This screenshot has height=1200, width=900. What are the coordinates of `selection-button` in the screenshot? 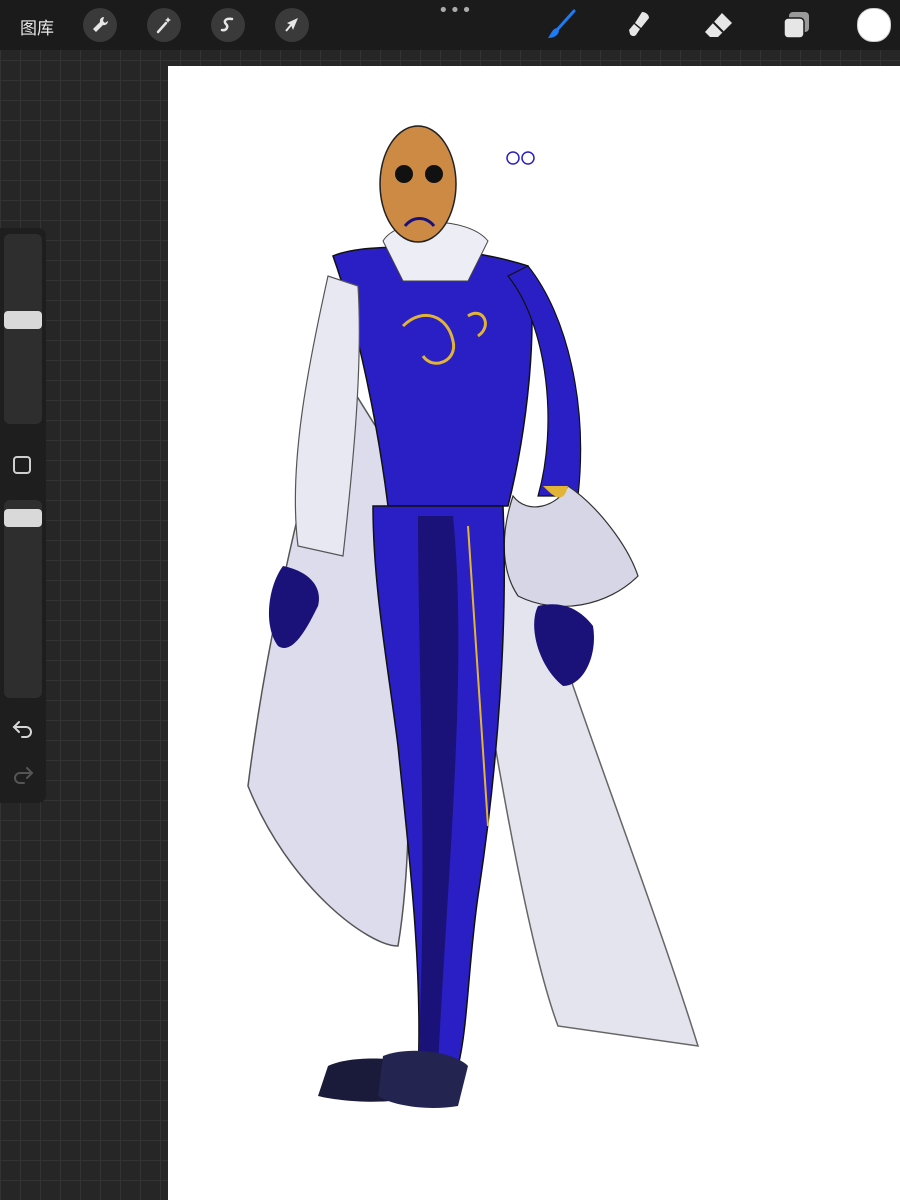 It's located at (228, 25).